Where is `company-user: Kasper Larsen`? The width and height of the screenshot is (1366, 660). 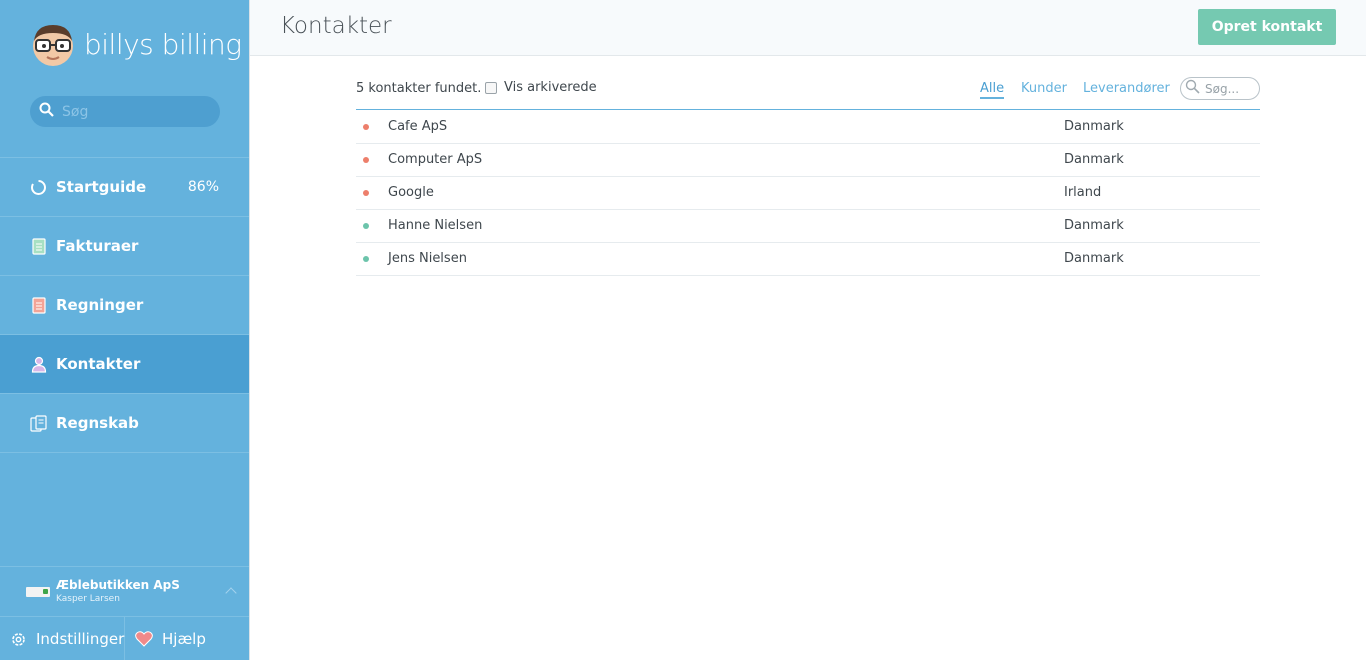
company-user: Kasper Larsen is located at coordinates (88, 599).